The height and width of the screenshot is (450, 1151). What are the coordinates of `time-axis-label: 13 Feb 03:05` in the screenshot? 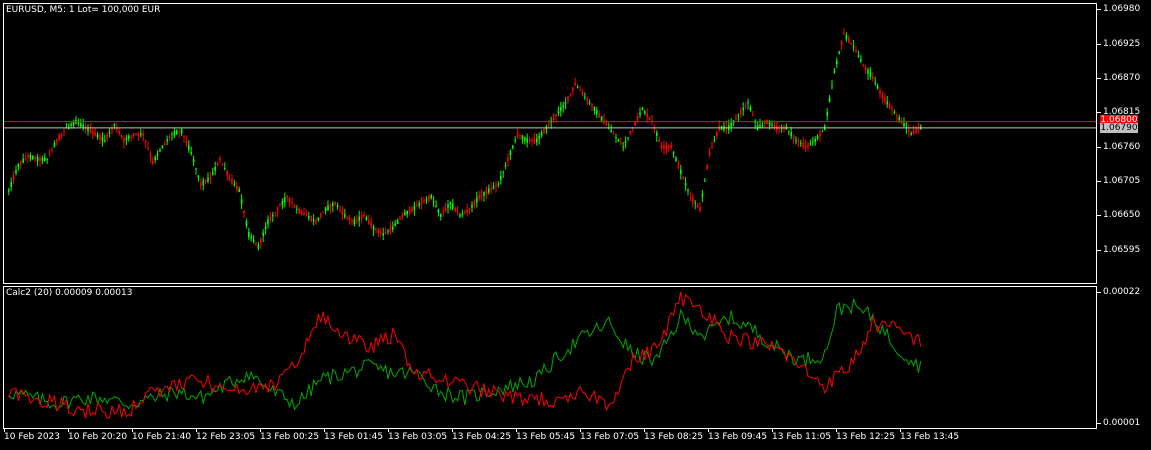 It's located at (418, 437).